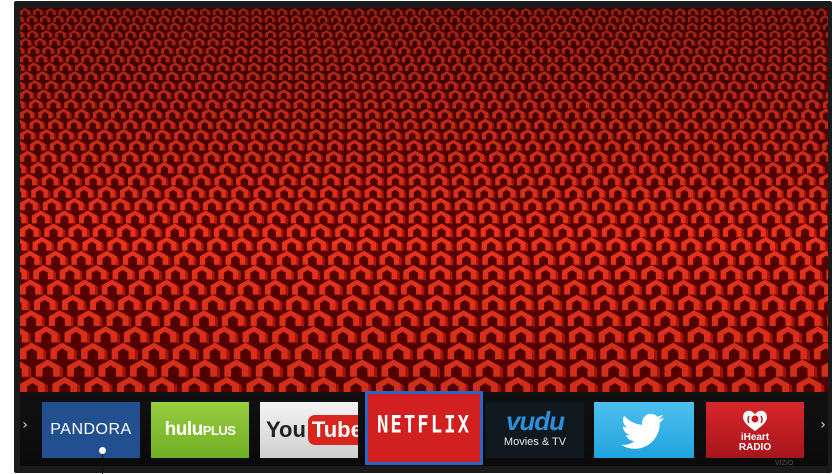 Image resolution: width=836 pixels, height=474 pixels. I want to click on pandora-logo: PANDORA, so click(91, 429).